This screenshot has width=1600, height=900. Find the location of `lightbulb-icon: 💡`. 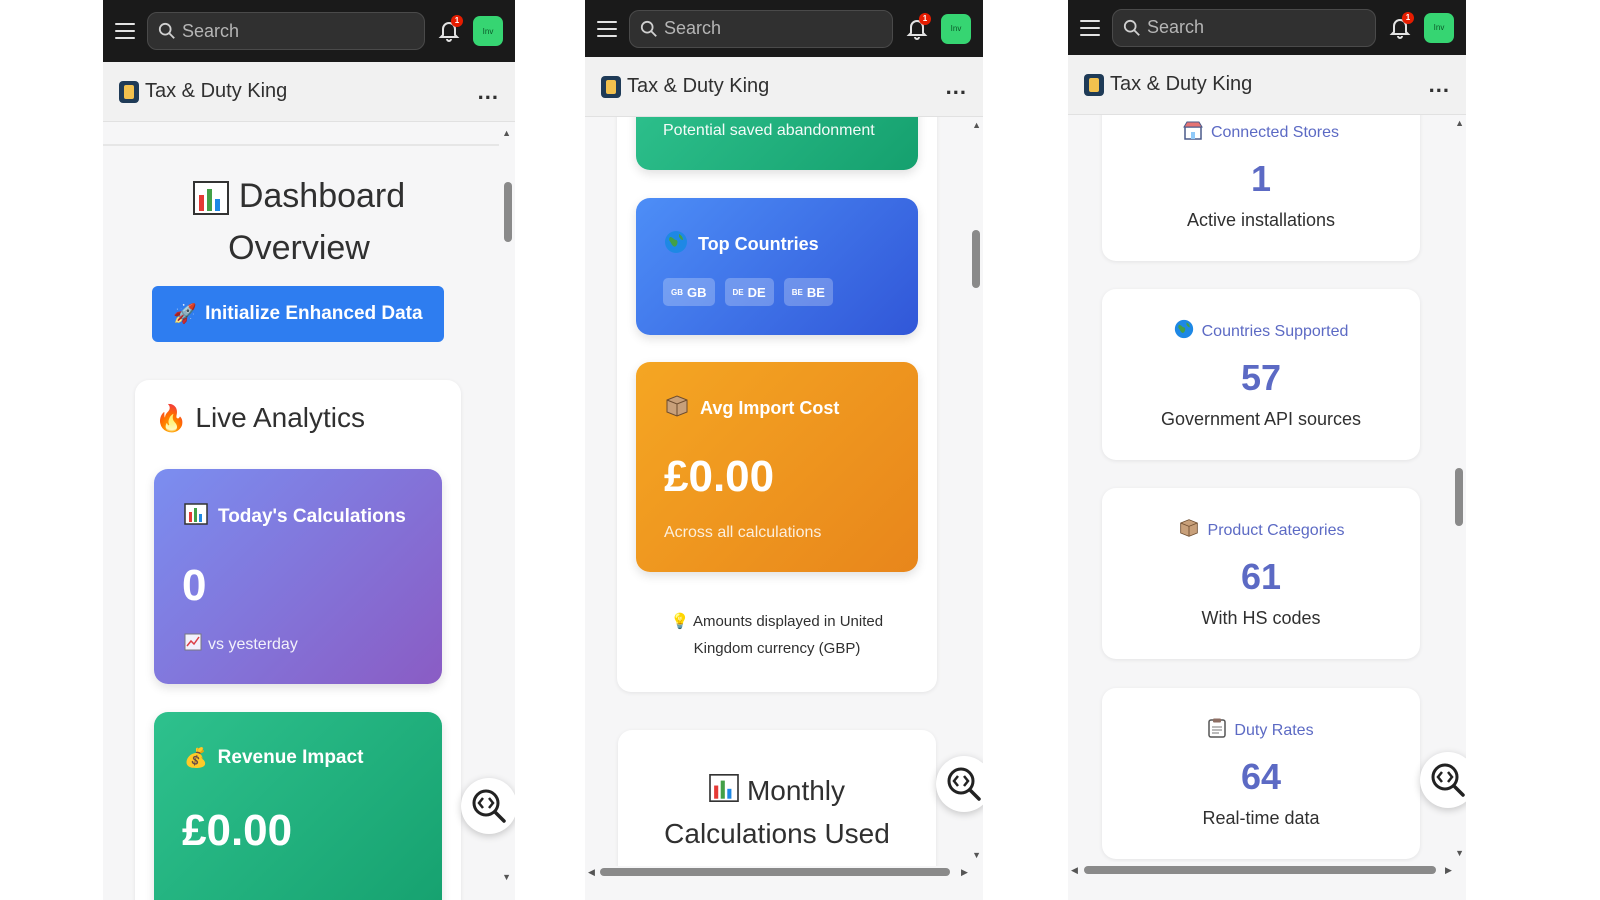

lightbulb-icon: 💡 is located at coordinates (680, 621).